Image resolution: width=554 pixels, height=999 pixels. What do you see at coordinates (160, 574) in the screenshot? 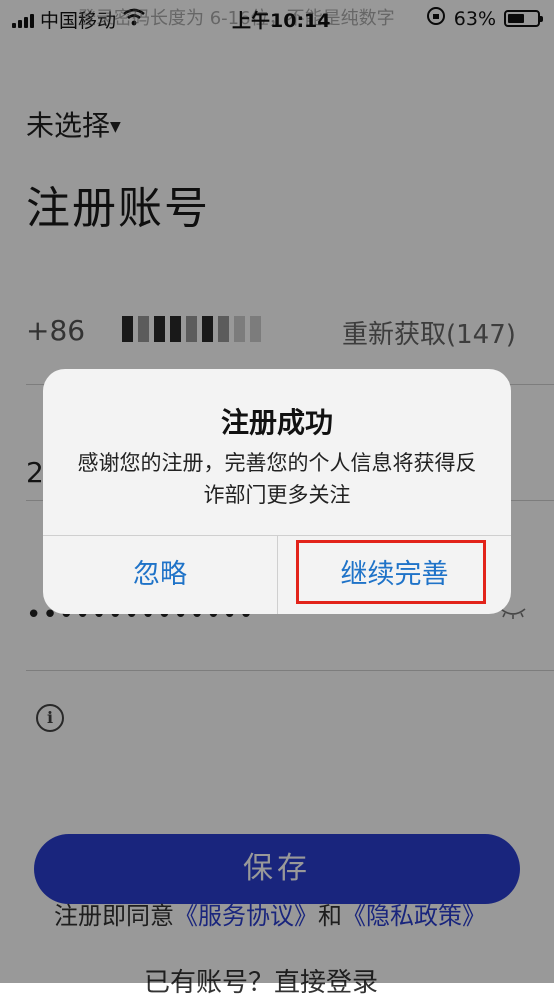
I see `ignore-button: 忽略` at bounding box center [160, 574].